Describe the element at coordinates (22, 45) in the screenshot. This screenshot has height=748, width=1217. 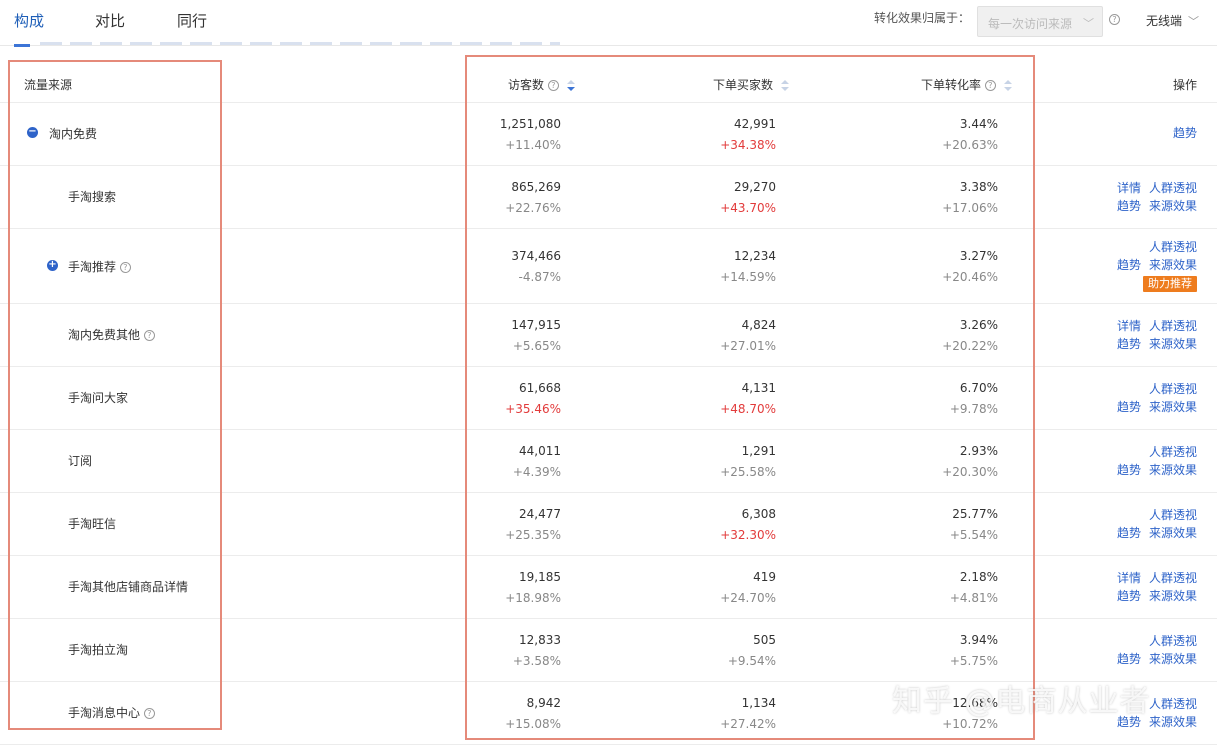
I see `active-tab-indicator` at that location.